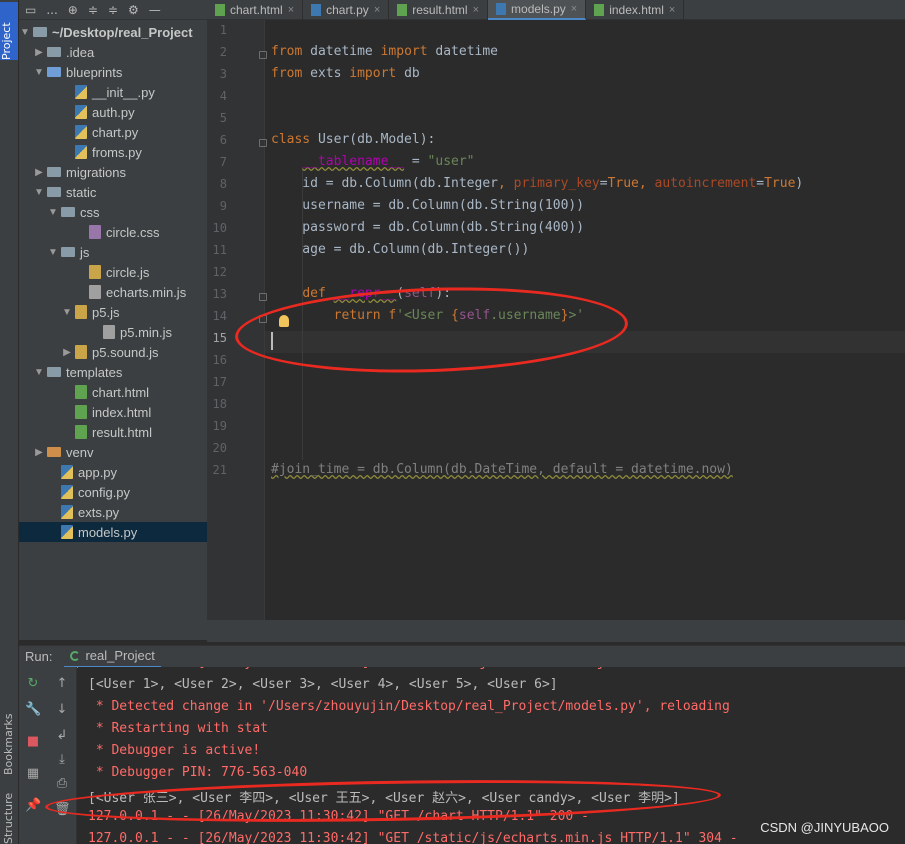 Image resolution: width=905 pixels, height=844 pixels. What do you see at coordinates (62, 736) in the screenshot?
I see `soft-wrap-icon: ↲` at bounding box center [62, 736].